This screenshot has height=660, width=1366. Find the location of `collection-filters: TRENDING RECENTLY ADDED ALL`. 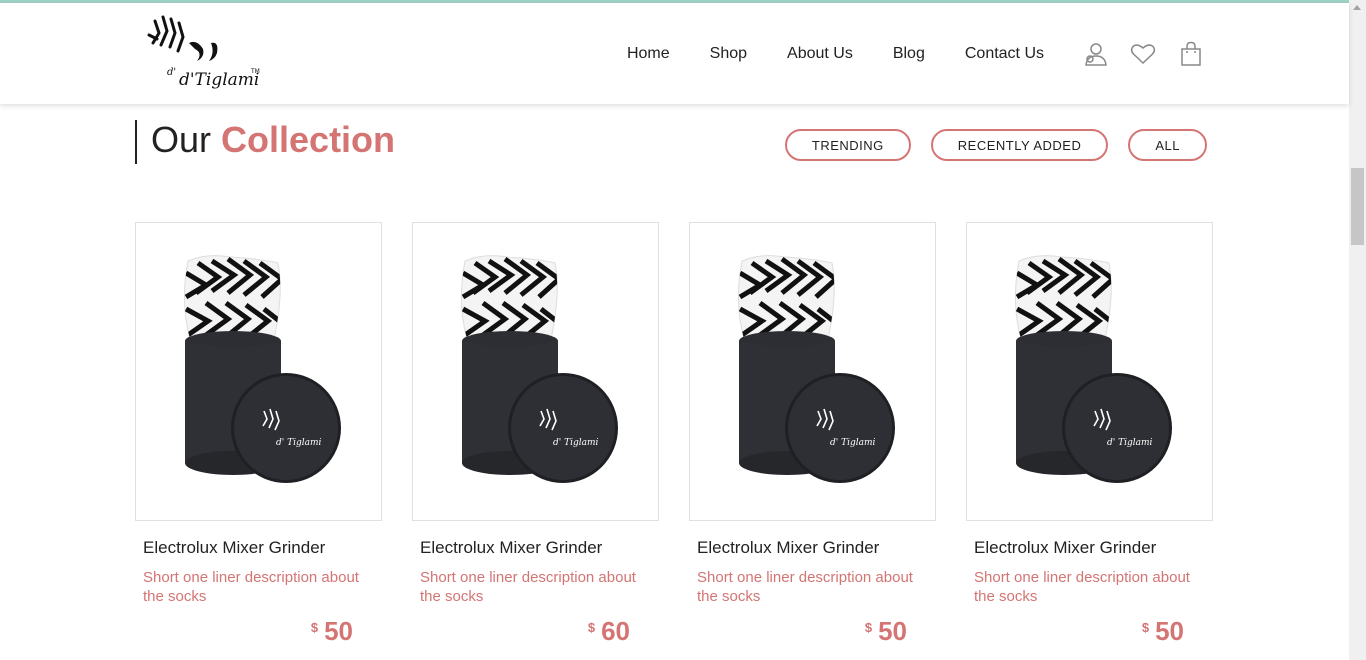

collection-filters: TRENDING RECENTLY ADDED ALL is located at coordinates (995, 145).